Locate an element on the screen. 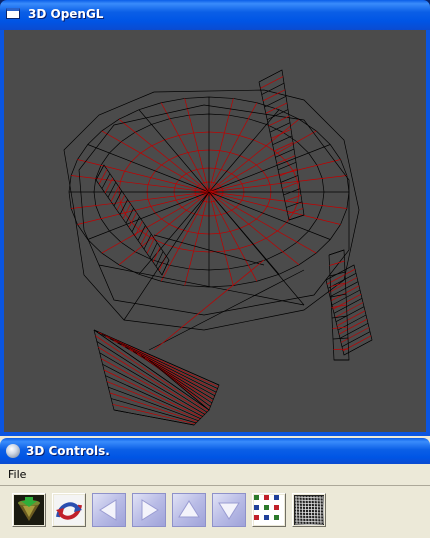 The height and width of the screenshot is (538, 430). window-title: 3D OpenGL is located at coordinates (66, 14).